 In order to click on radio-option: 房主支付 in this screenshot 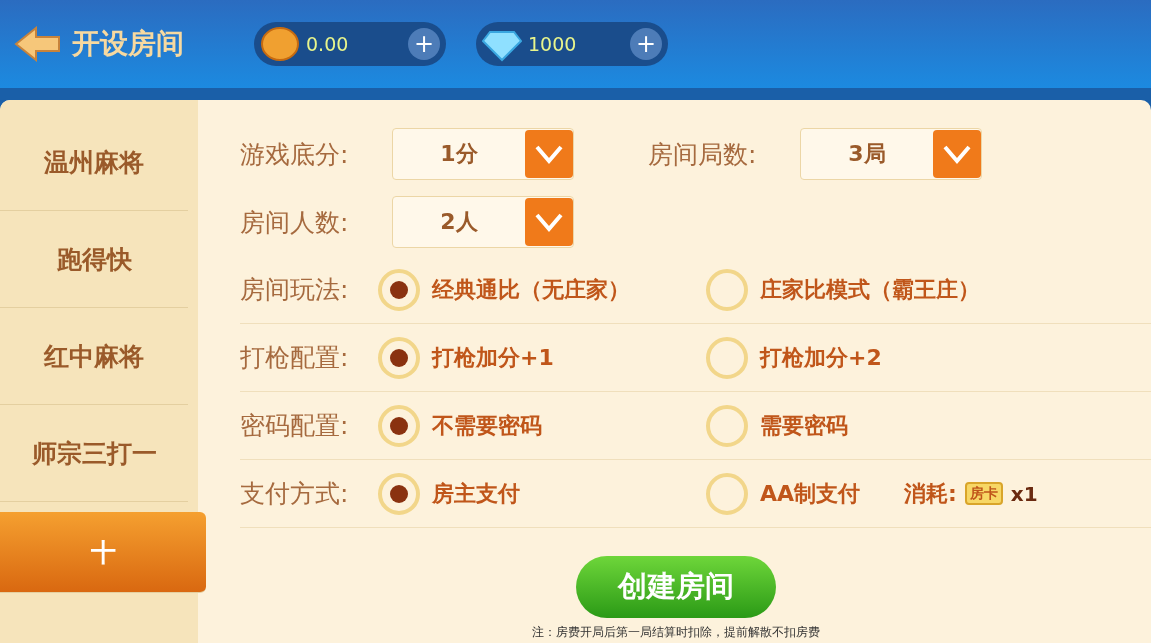, I will do `click(542, 493)`.